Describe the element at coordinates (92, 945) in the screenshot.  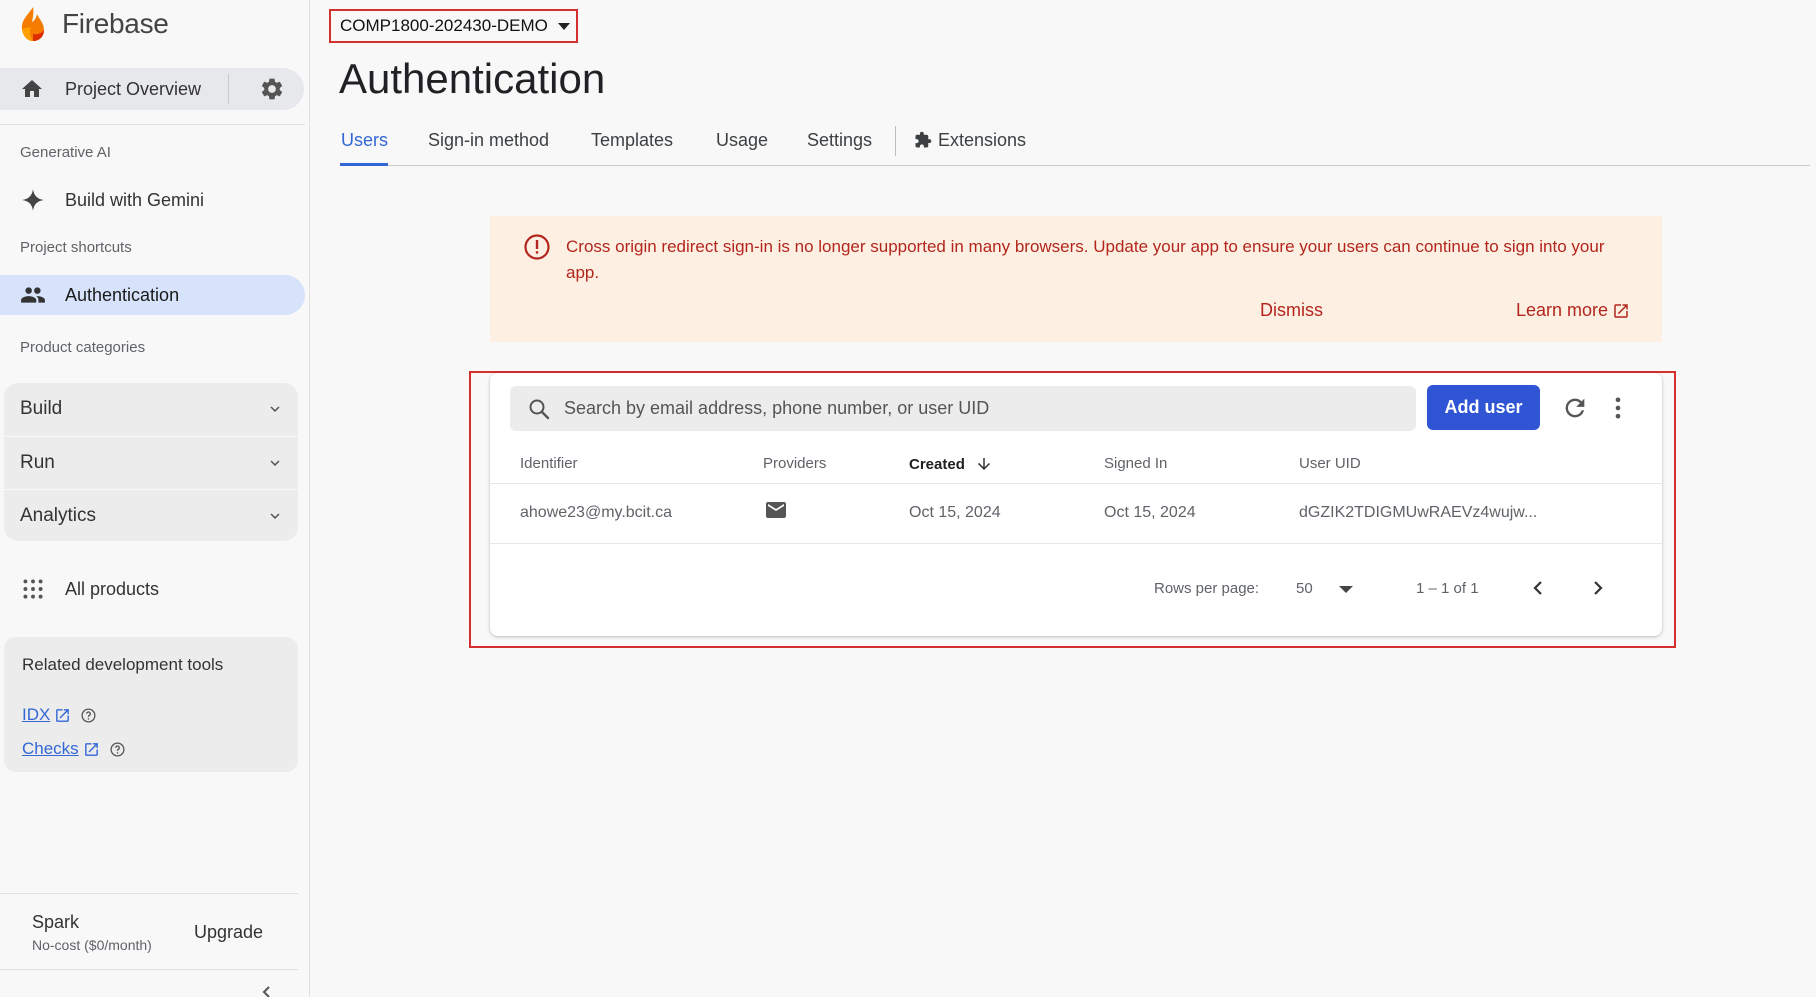
I see `plan-cost: No-cost ($0/month)` at that location.